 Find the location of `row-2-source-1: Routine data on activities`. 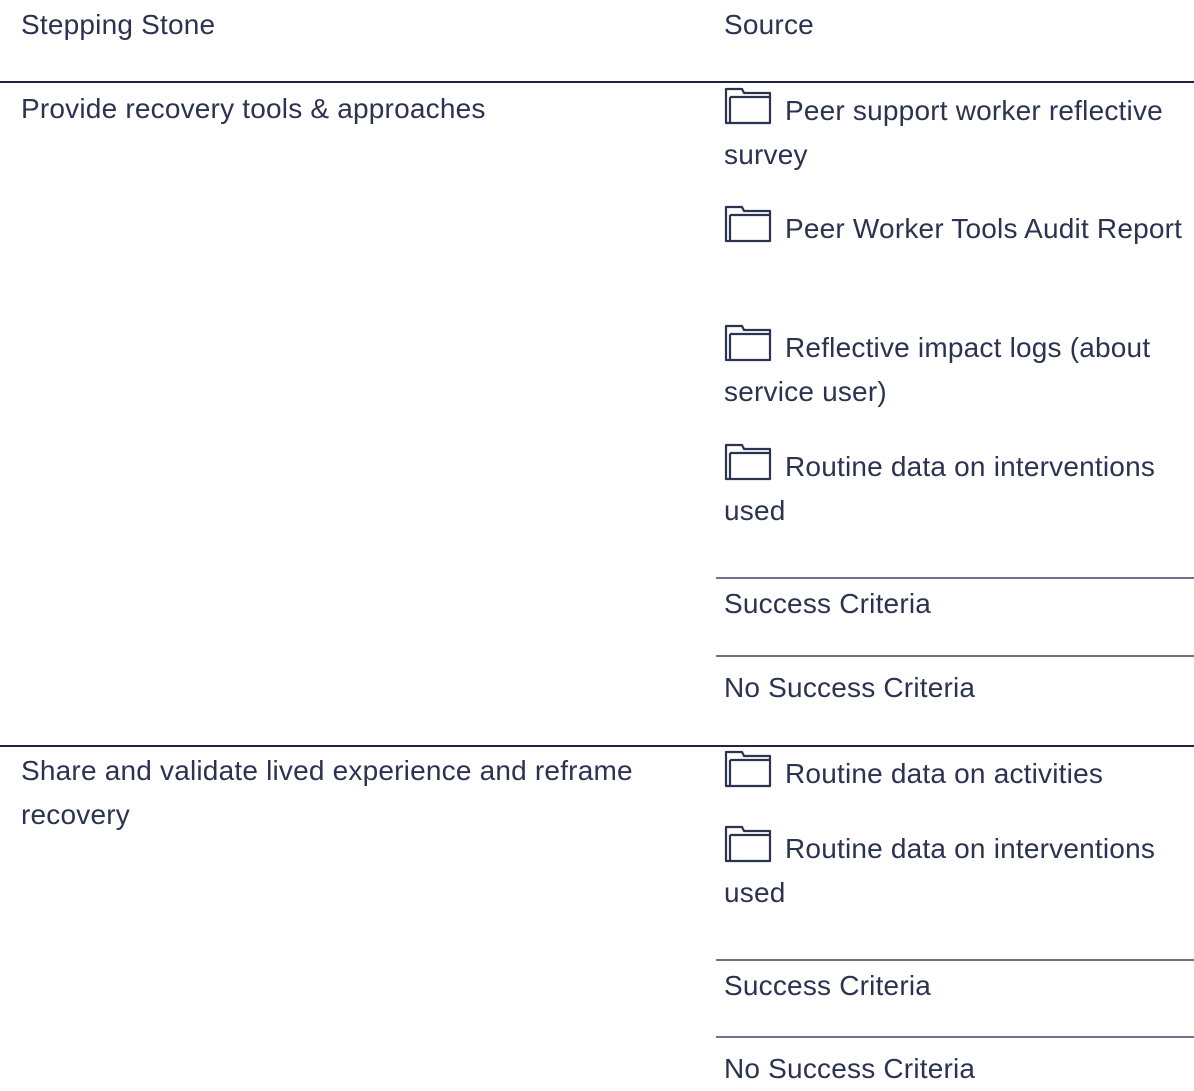

row-2-source-1: Routine data on activities is located at coordinates (956, 773).